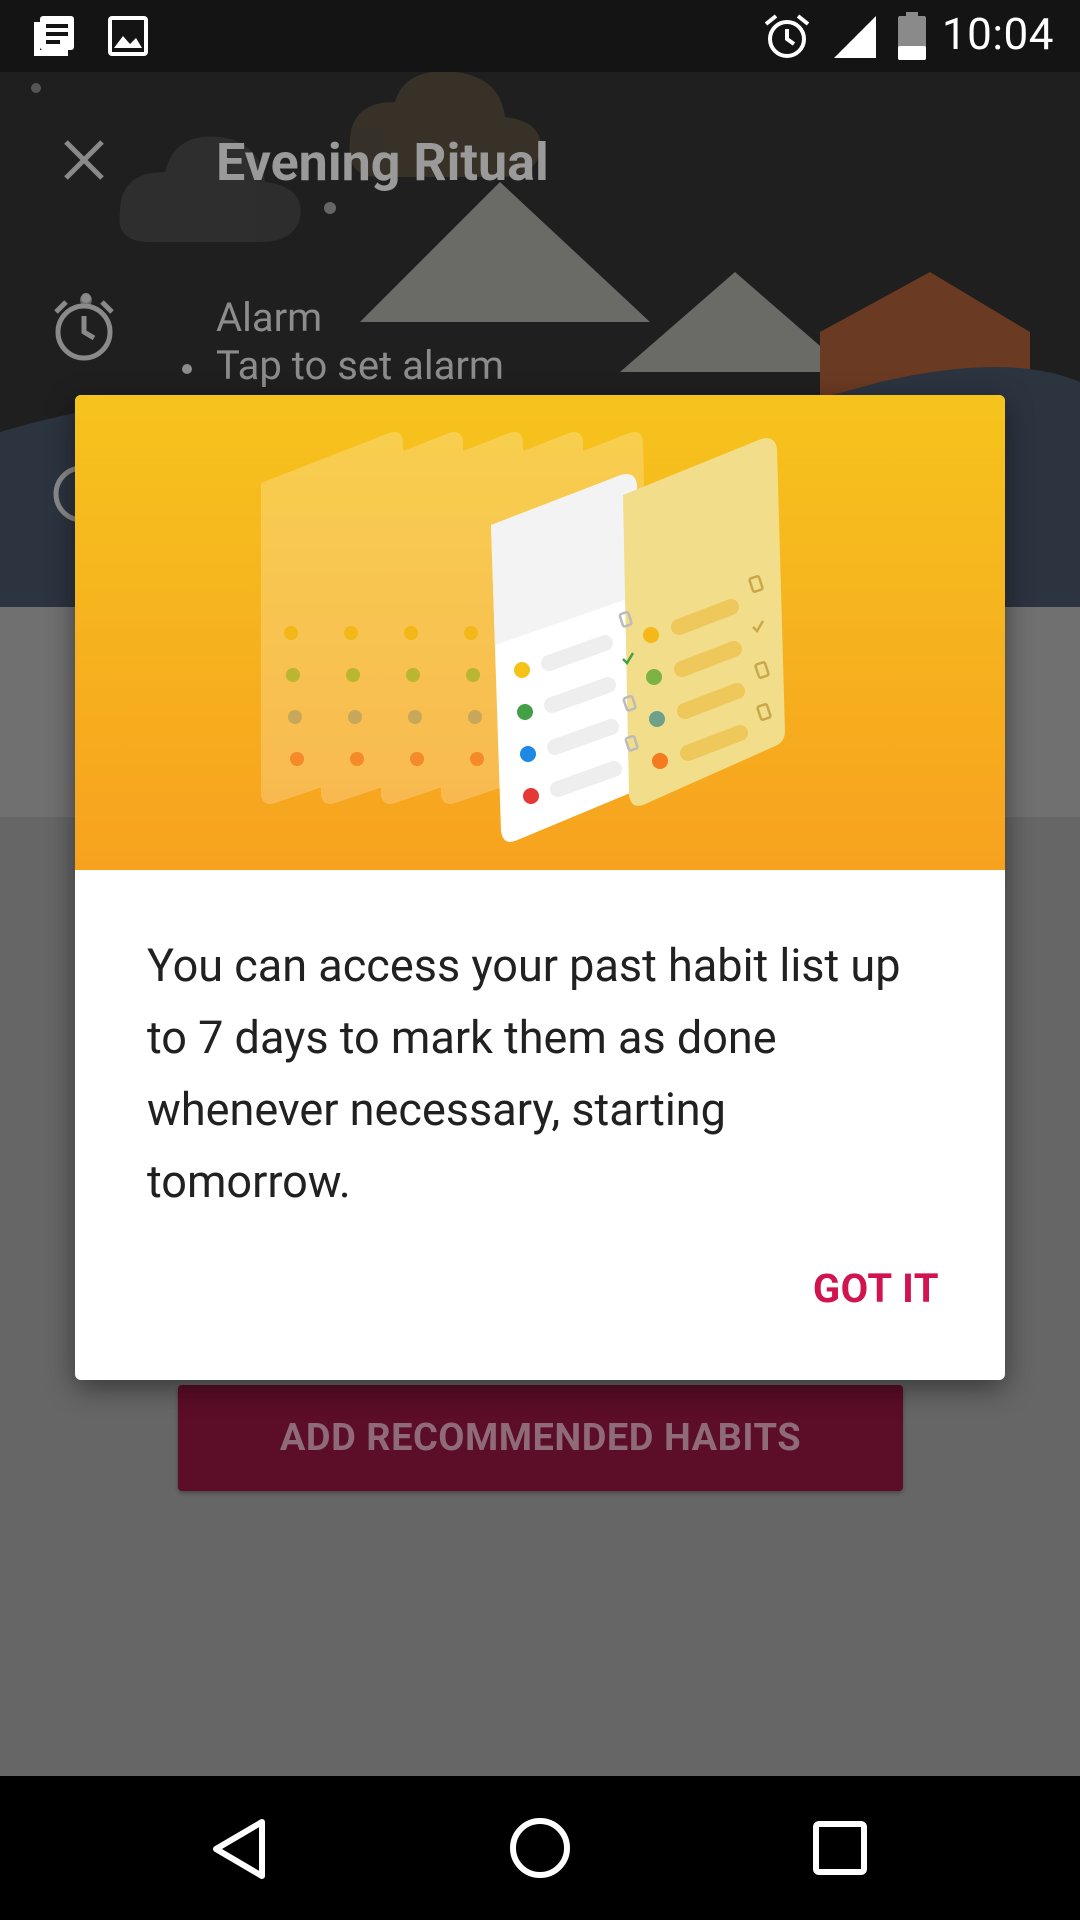 Image resolution: width=1080 pixels, height=1920 pixels. I want to click on notes-icon, so click(54, 36).